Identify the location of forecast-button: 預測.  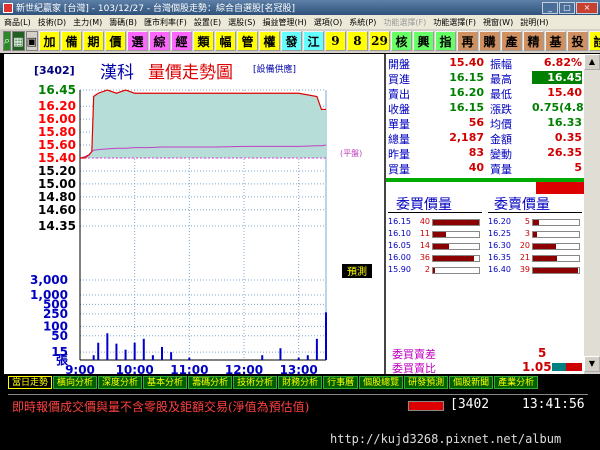
(357, 271).